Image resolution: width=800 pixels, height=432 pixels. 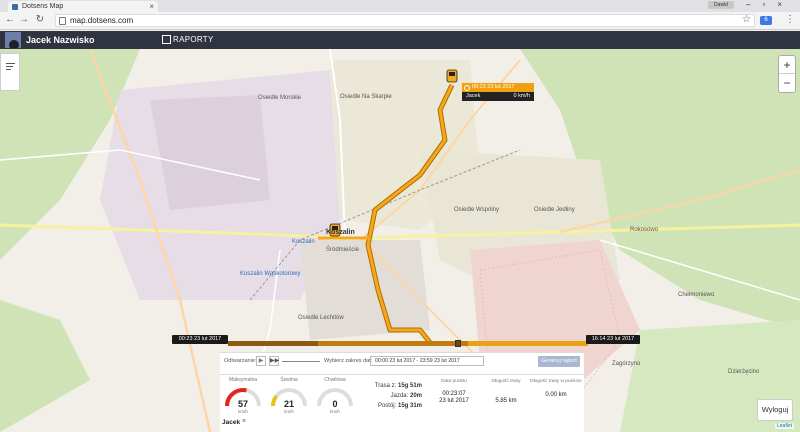 I want to click on gauge-label: Chwilowa, so click(x=335, y=380).